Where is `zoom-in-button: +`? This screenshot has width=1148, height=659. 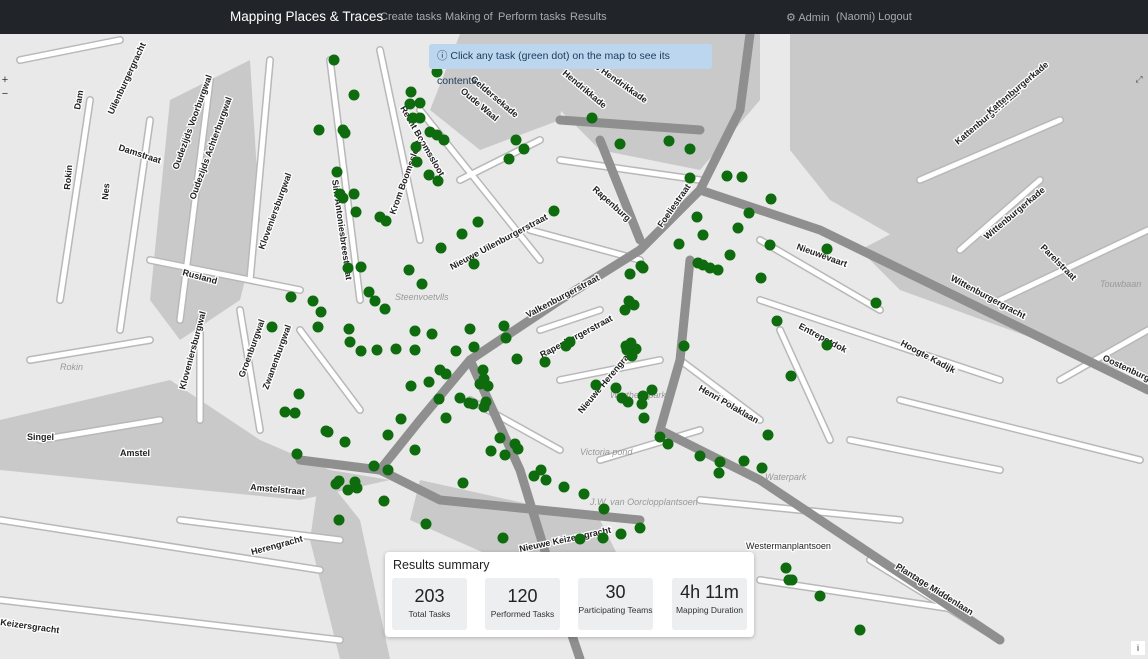
zoom-in-button: + is located at coordinates (5, 80).